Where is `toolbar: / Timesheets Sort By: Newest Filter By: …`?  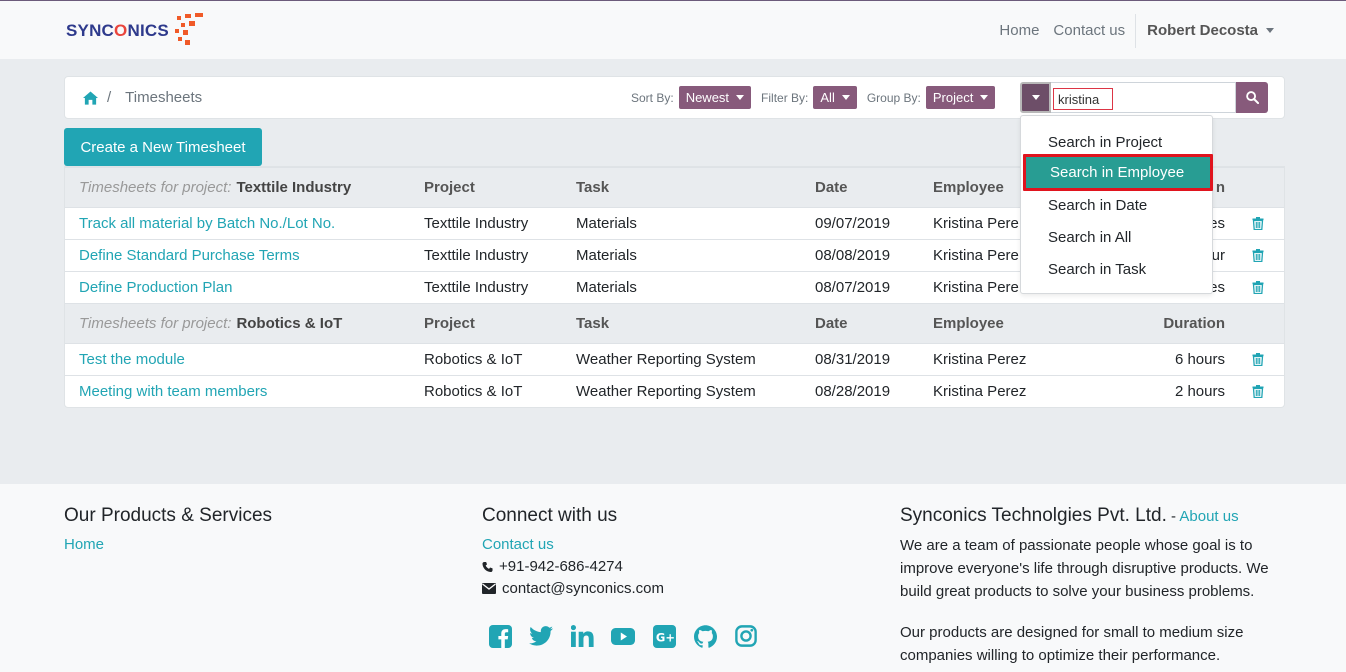
toolbar: / Timesheets Sort By: Newest Filter By: … is located at coordinates (674, 97).